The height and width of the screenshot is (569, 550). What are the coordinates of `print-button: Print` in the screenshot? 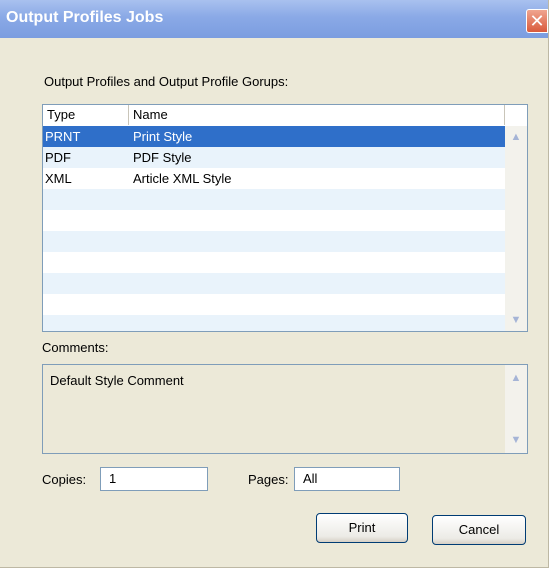 It's located at (362, 528).